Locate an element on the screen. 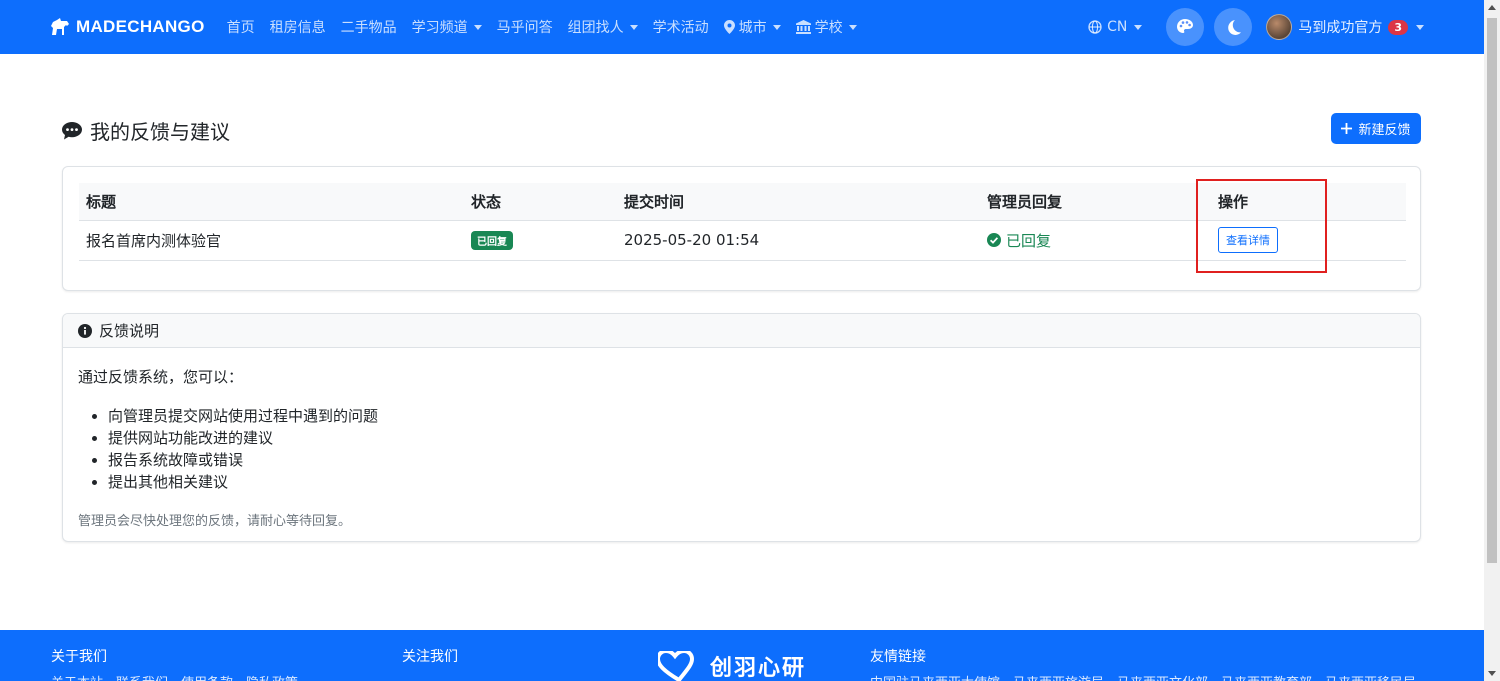 The width and height of the screenshot is (1500, 681). nav-study-dropdown: 学习频道 is located at coordinates (447, 27).